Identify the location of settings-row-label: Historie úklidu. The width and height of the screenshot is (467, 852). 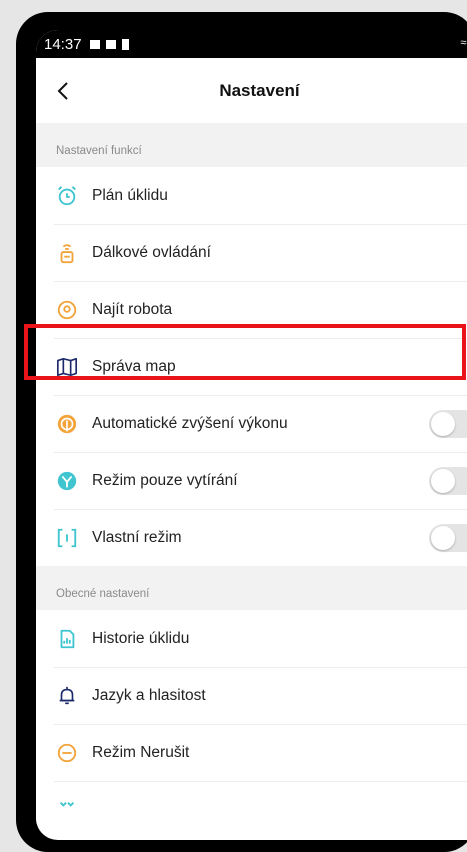
(141, 638).